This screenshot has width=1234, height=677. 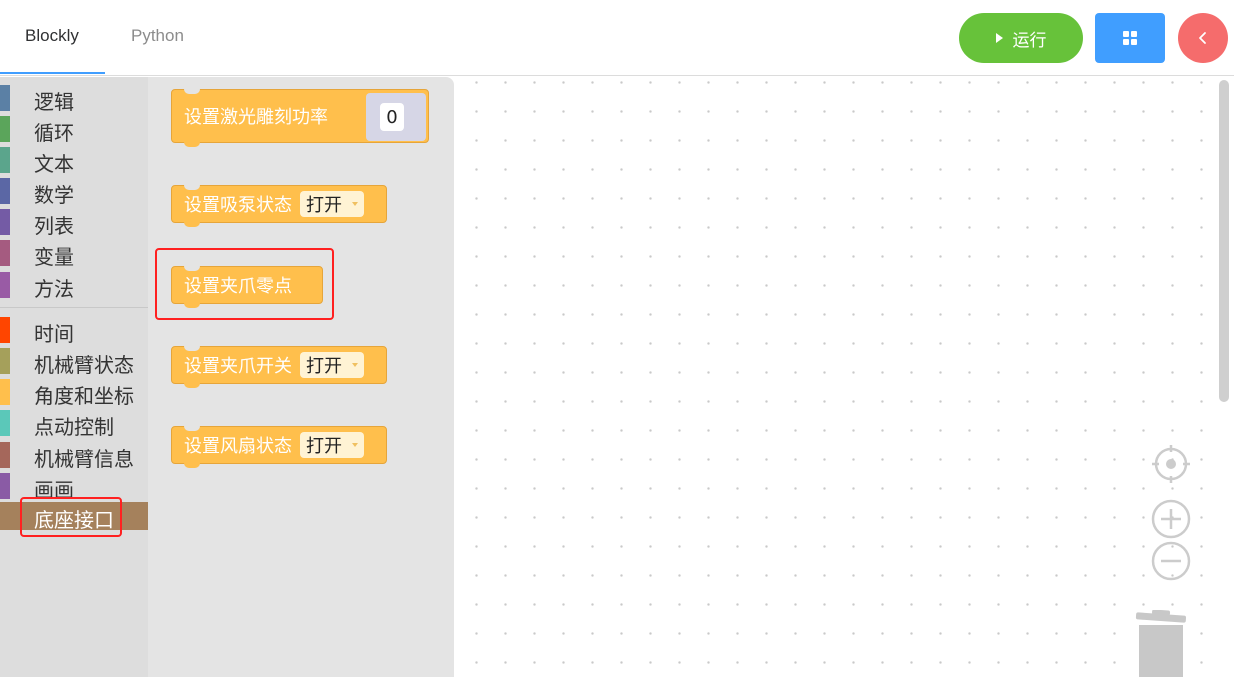 What do you see at coordinates (238, 205) in the screenshot?
I see `block-label: 设置吸泵状态` at bounding box center [238, 205].